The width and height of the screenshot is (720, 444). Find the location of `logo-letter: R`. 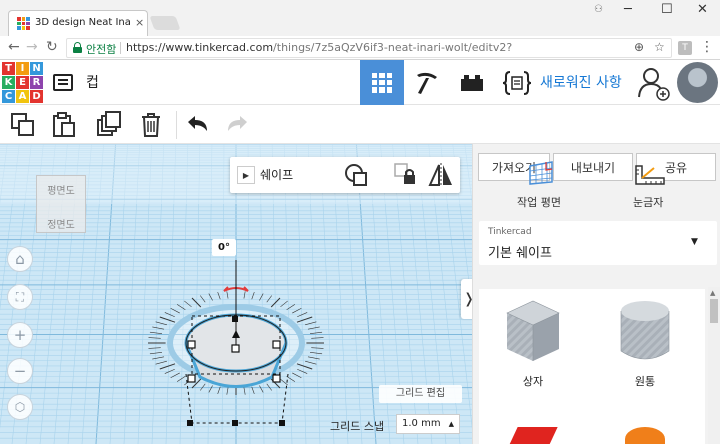

logo-letter: R is located at coordinates (36, 82).